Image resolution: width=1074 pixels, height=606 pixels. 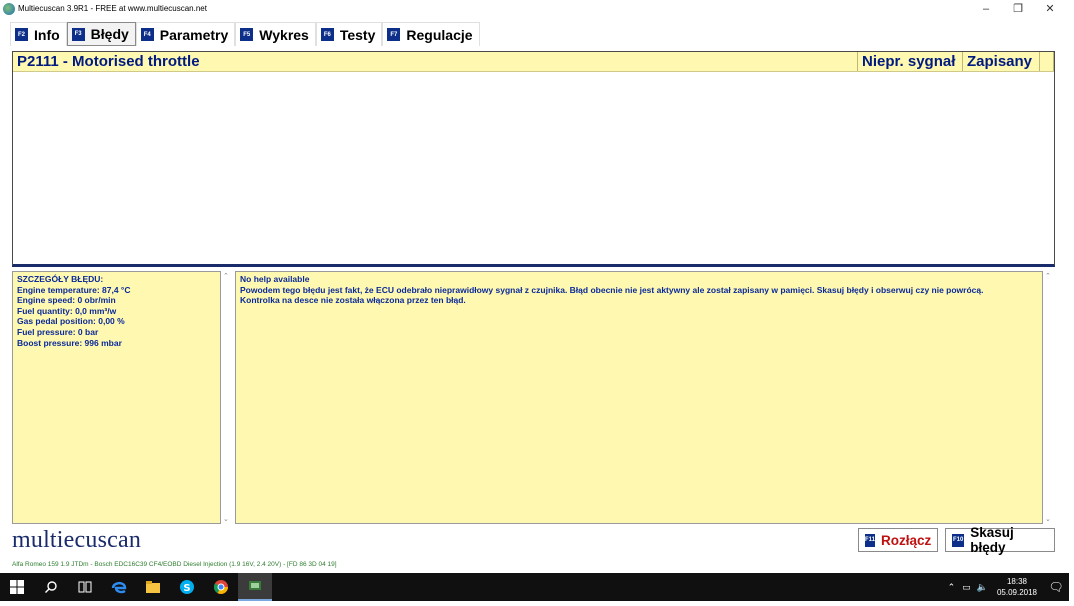 I want to click on tab-graph: F5 Wykres, so click(x=275, y=34).